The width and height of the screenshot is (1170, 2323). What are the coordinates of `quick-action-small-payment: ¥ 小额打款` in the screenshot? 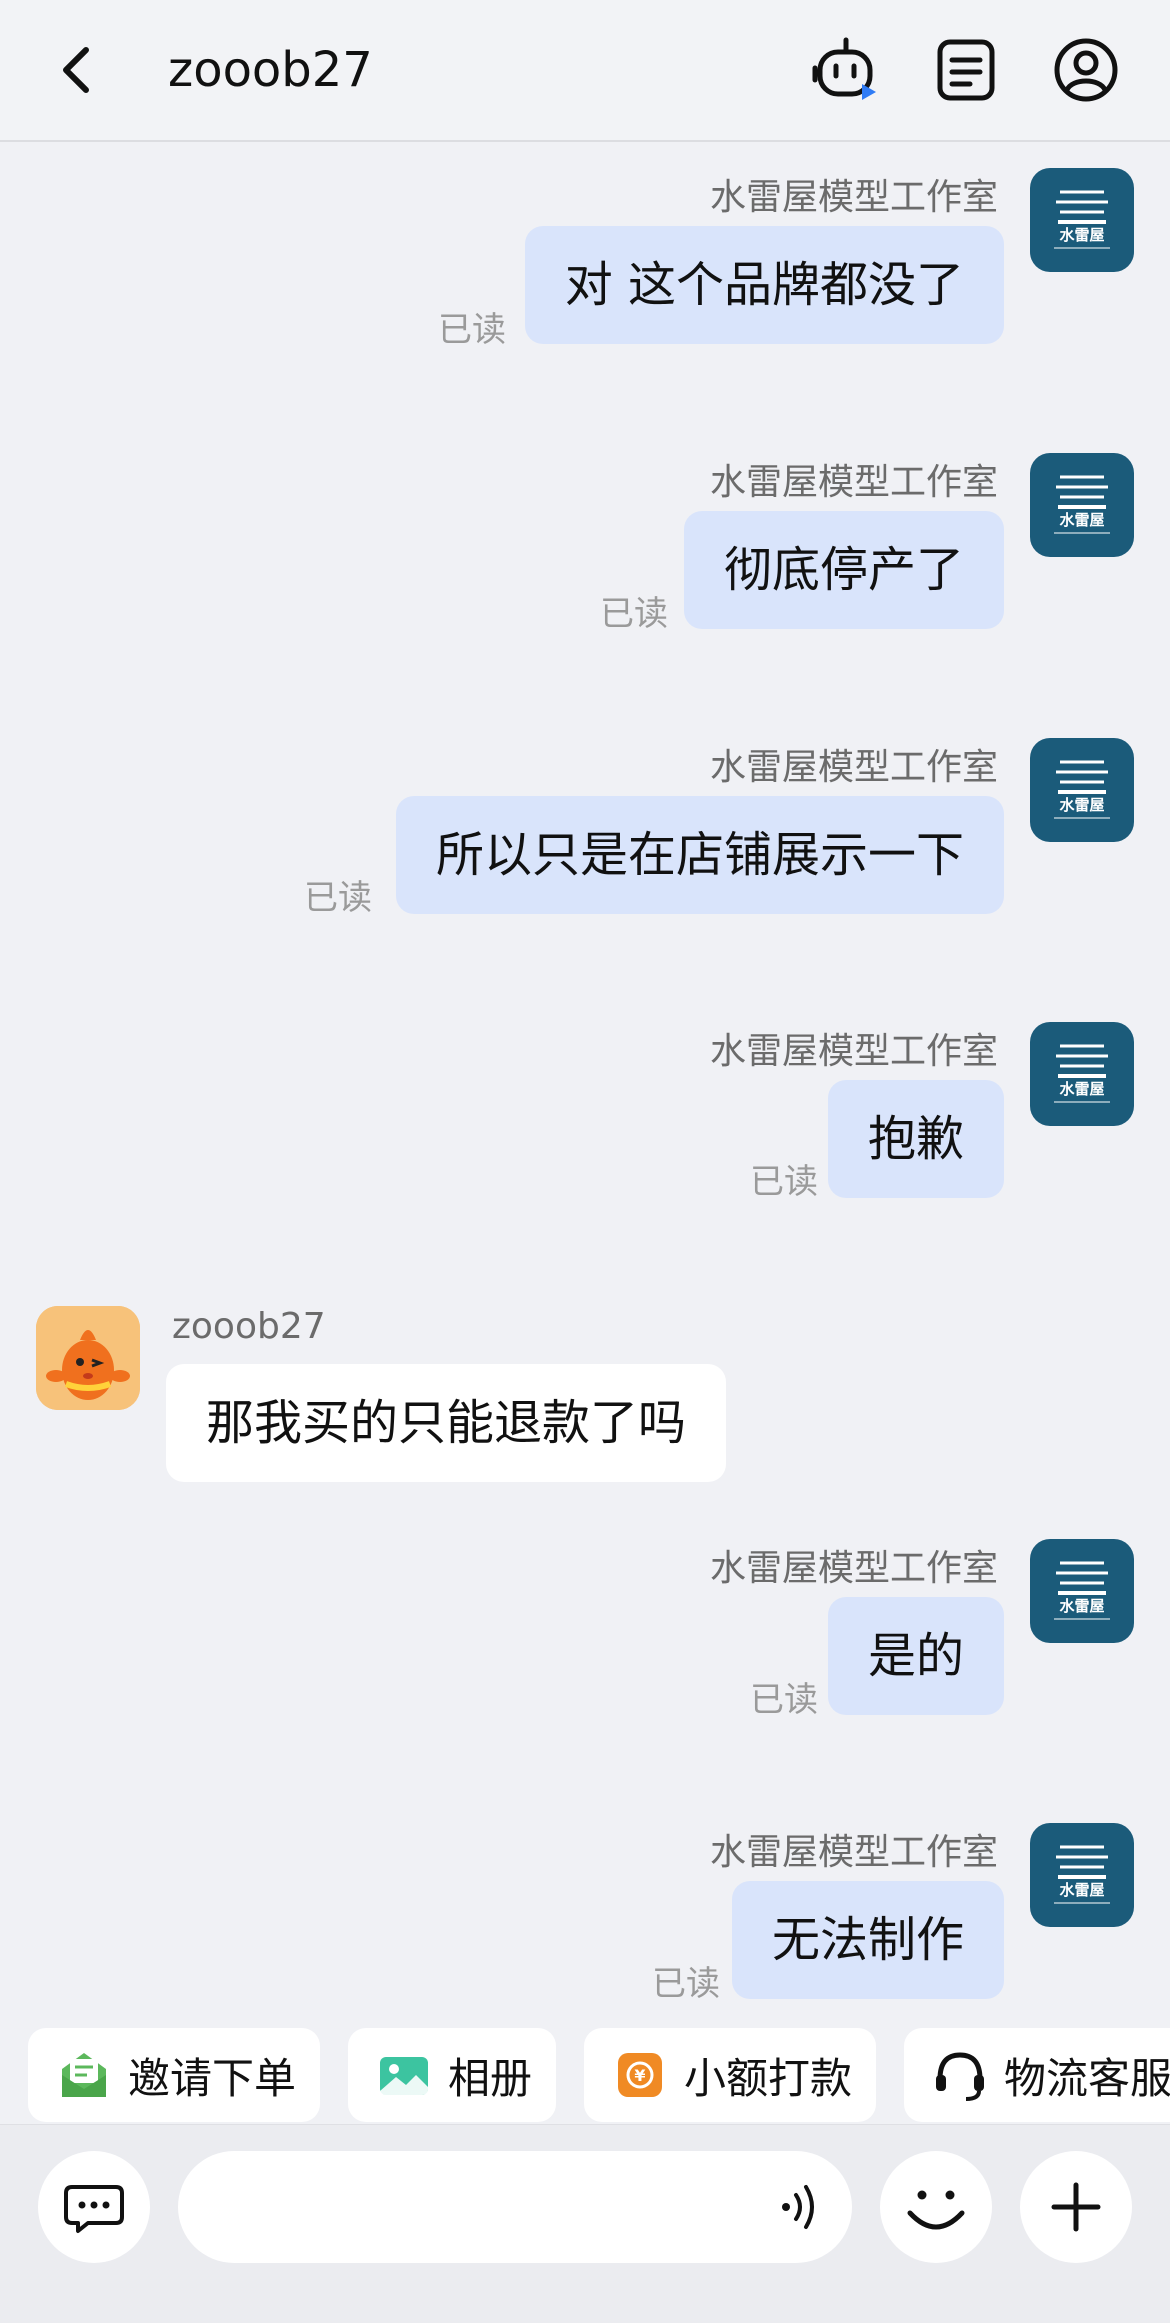 It's located at (730, 2075).